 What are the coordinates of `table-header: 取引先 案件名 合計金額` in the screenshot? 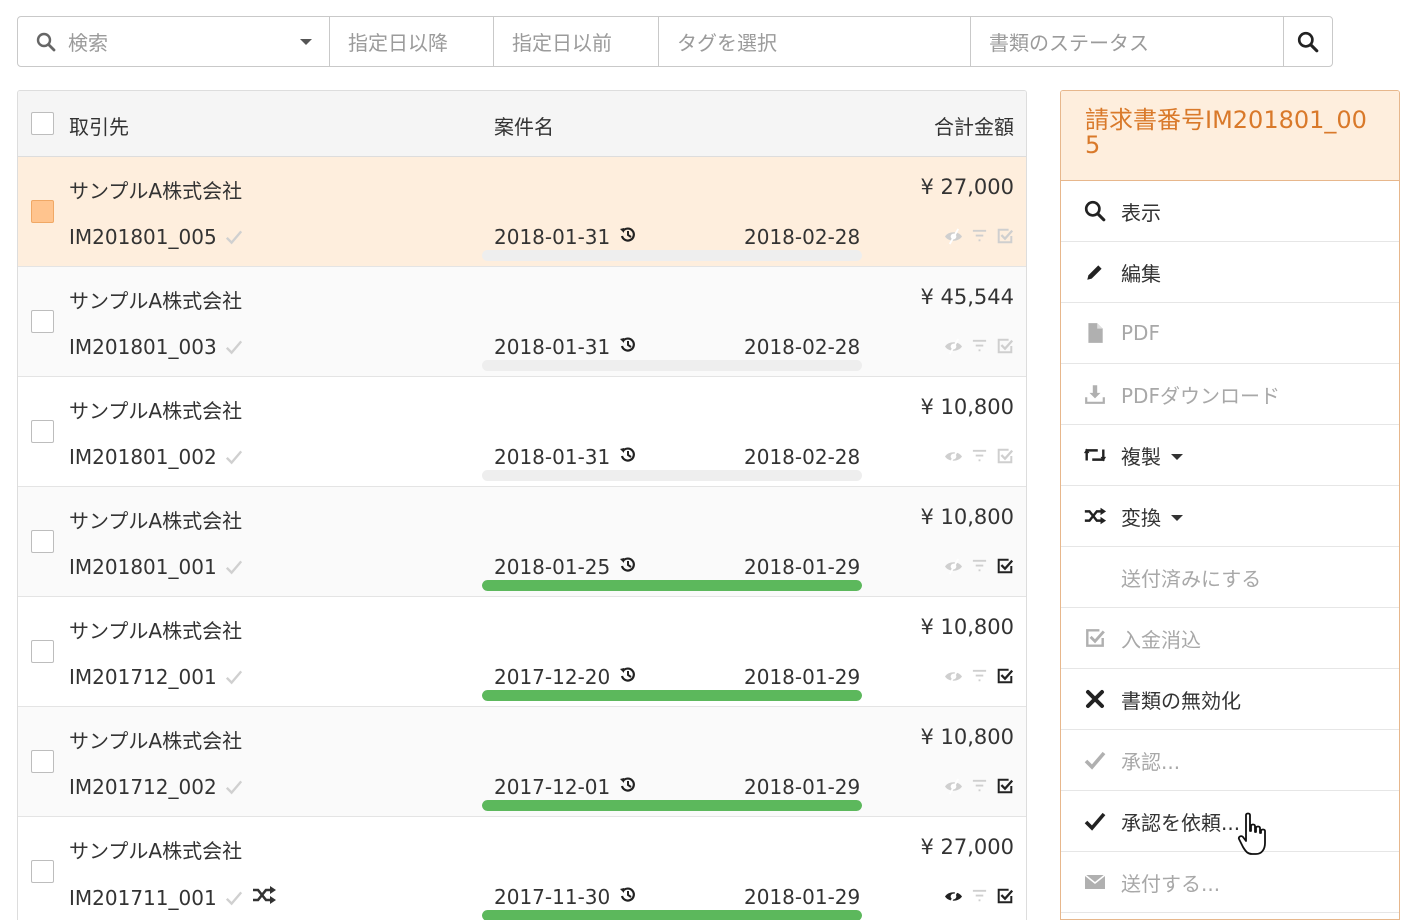 It's located at (522, 124).